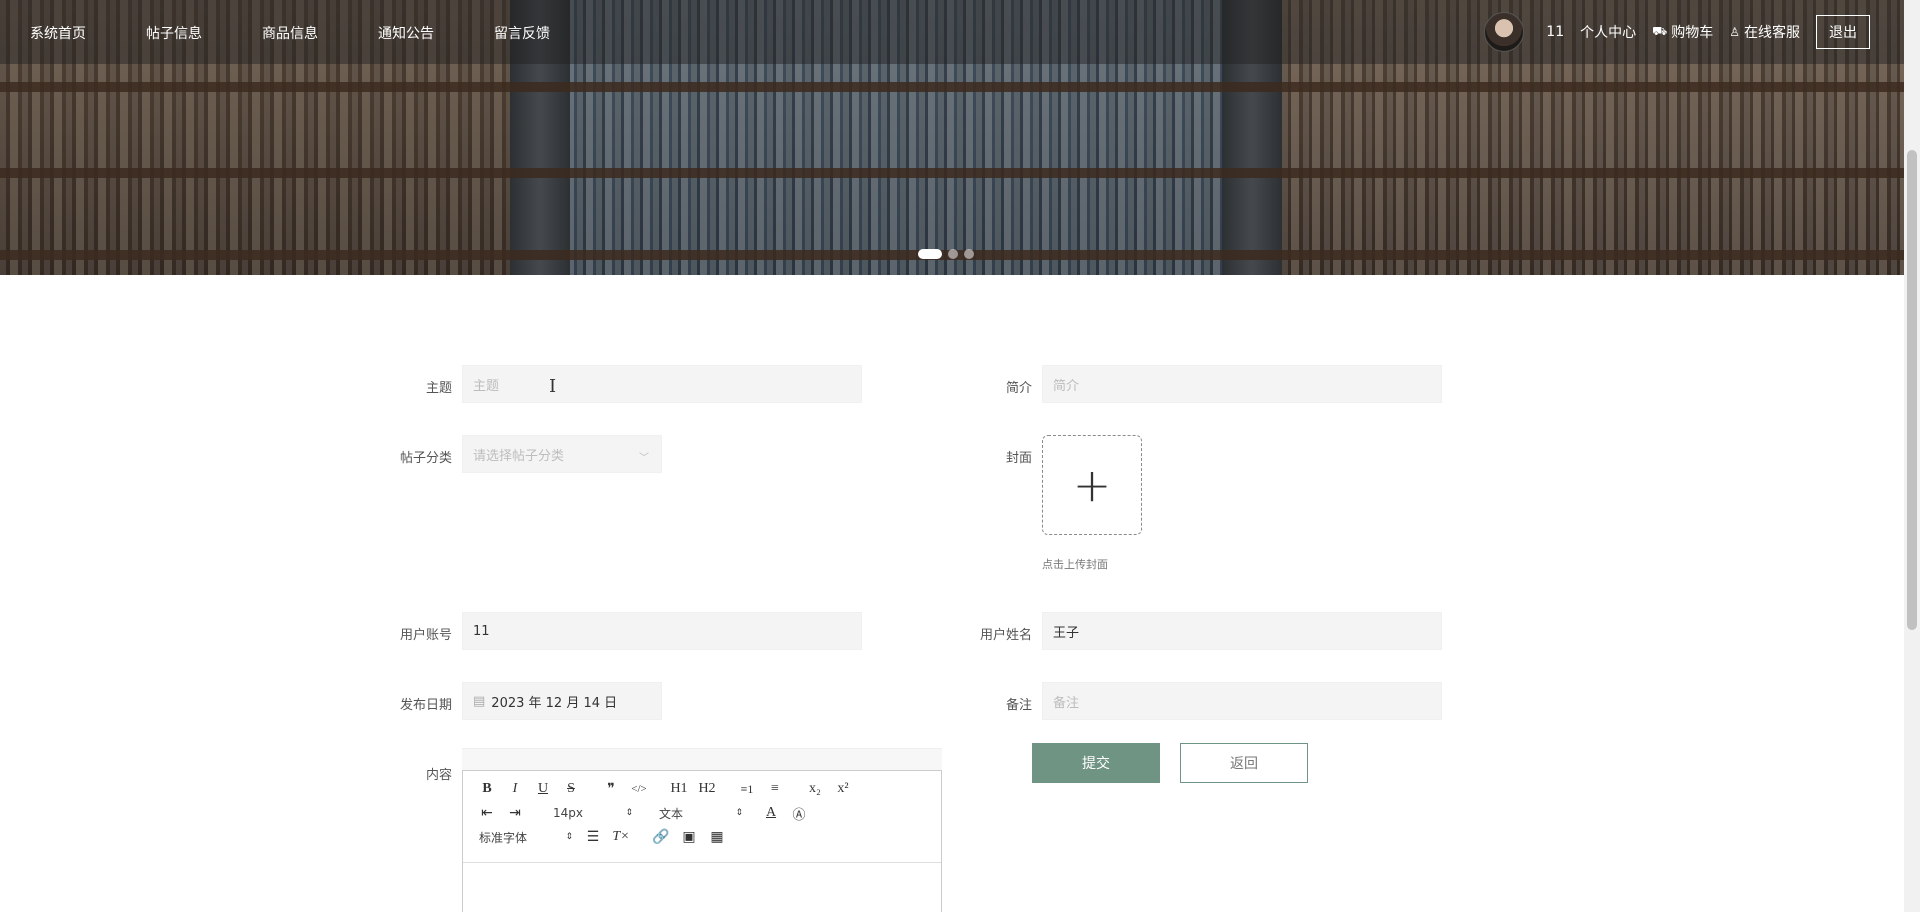  What do you see at coordinates (486, 386) in the screenshot?
I see `title-placeholder: 主题` at bounding box center [486, 386].